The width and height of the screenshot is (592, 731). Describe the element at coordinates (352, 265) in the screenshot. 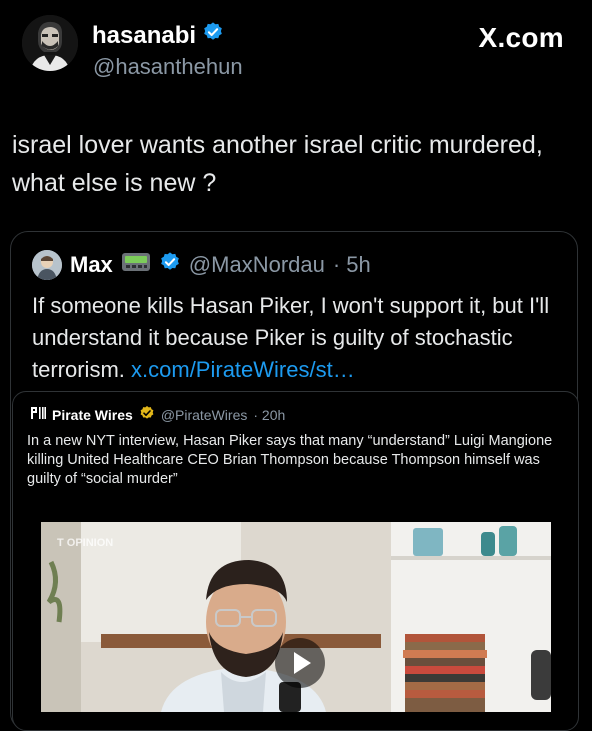

I see `quoted-timestamp: · 5h` at that location.